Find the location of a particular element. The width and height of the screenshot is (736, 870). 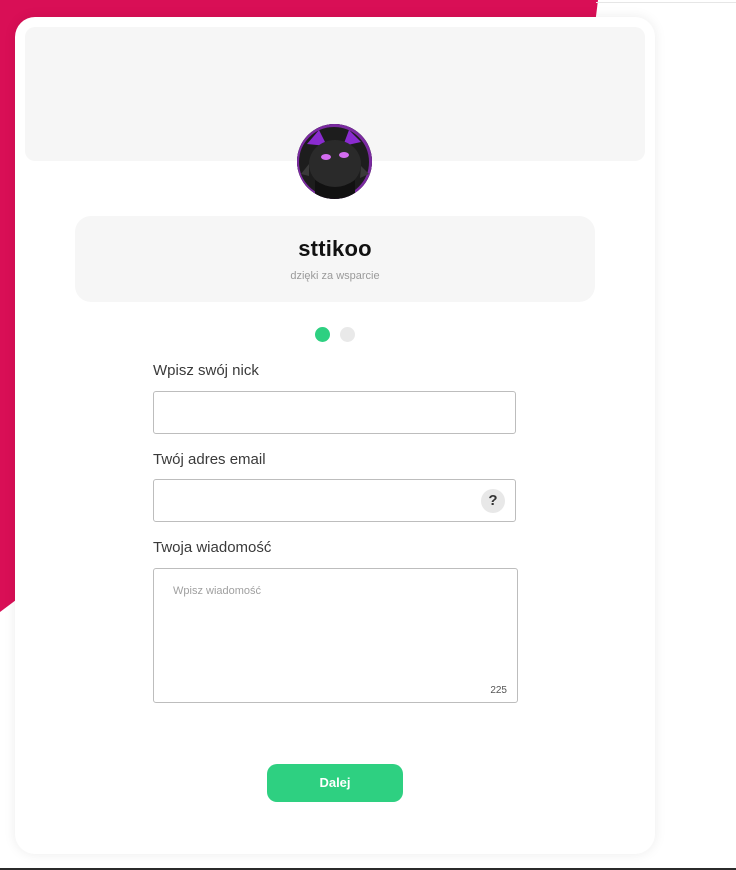

next-button: Dalej is located at coordinates (335, 783).